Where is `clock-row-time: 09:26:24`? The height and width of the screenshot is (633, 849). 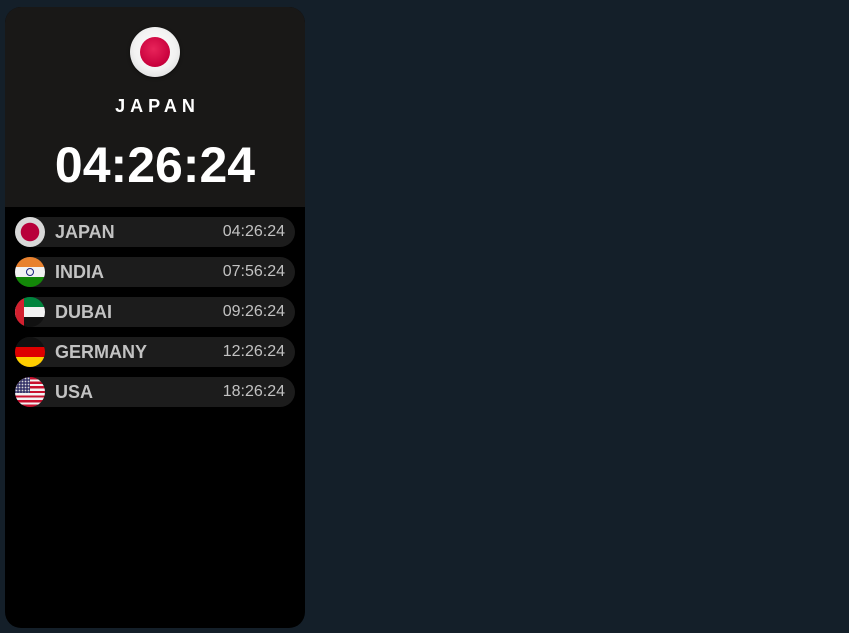 clock-row-time: 09:26:24 is located at coordinates (253, 311).